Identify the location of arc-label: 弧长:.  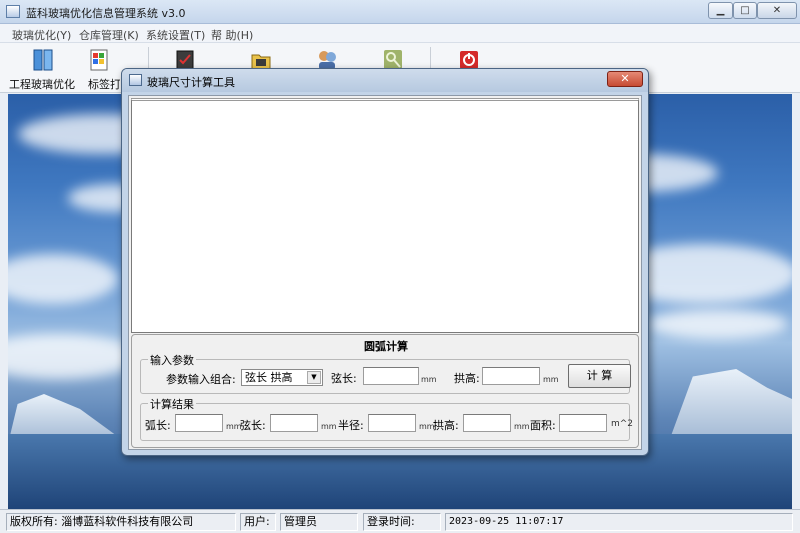
(158, 425).